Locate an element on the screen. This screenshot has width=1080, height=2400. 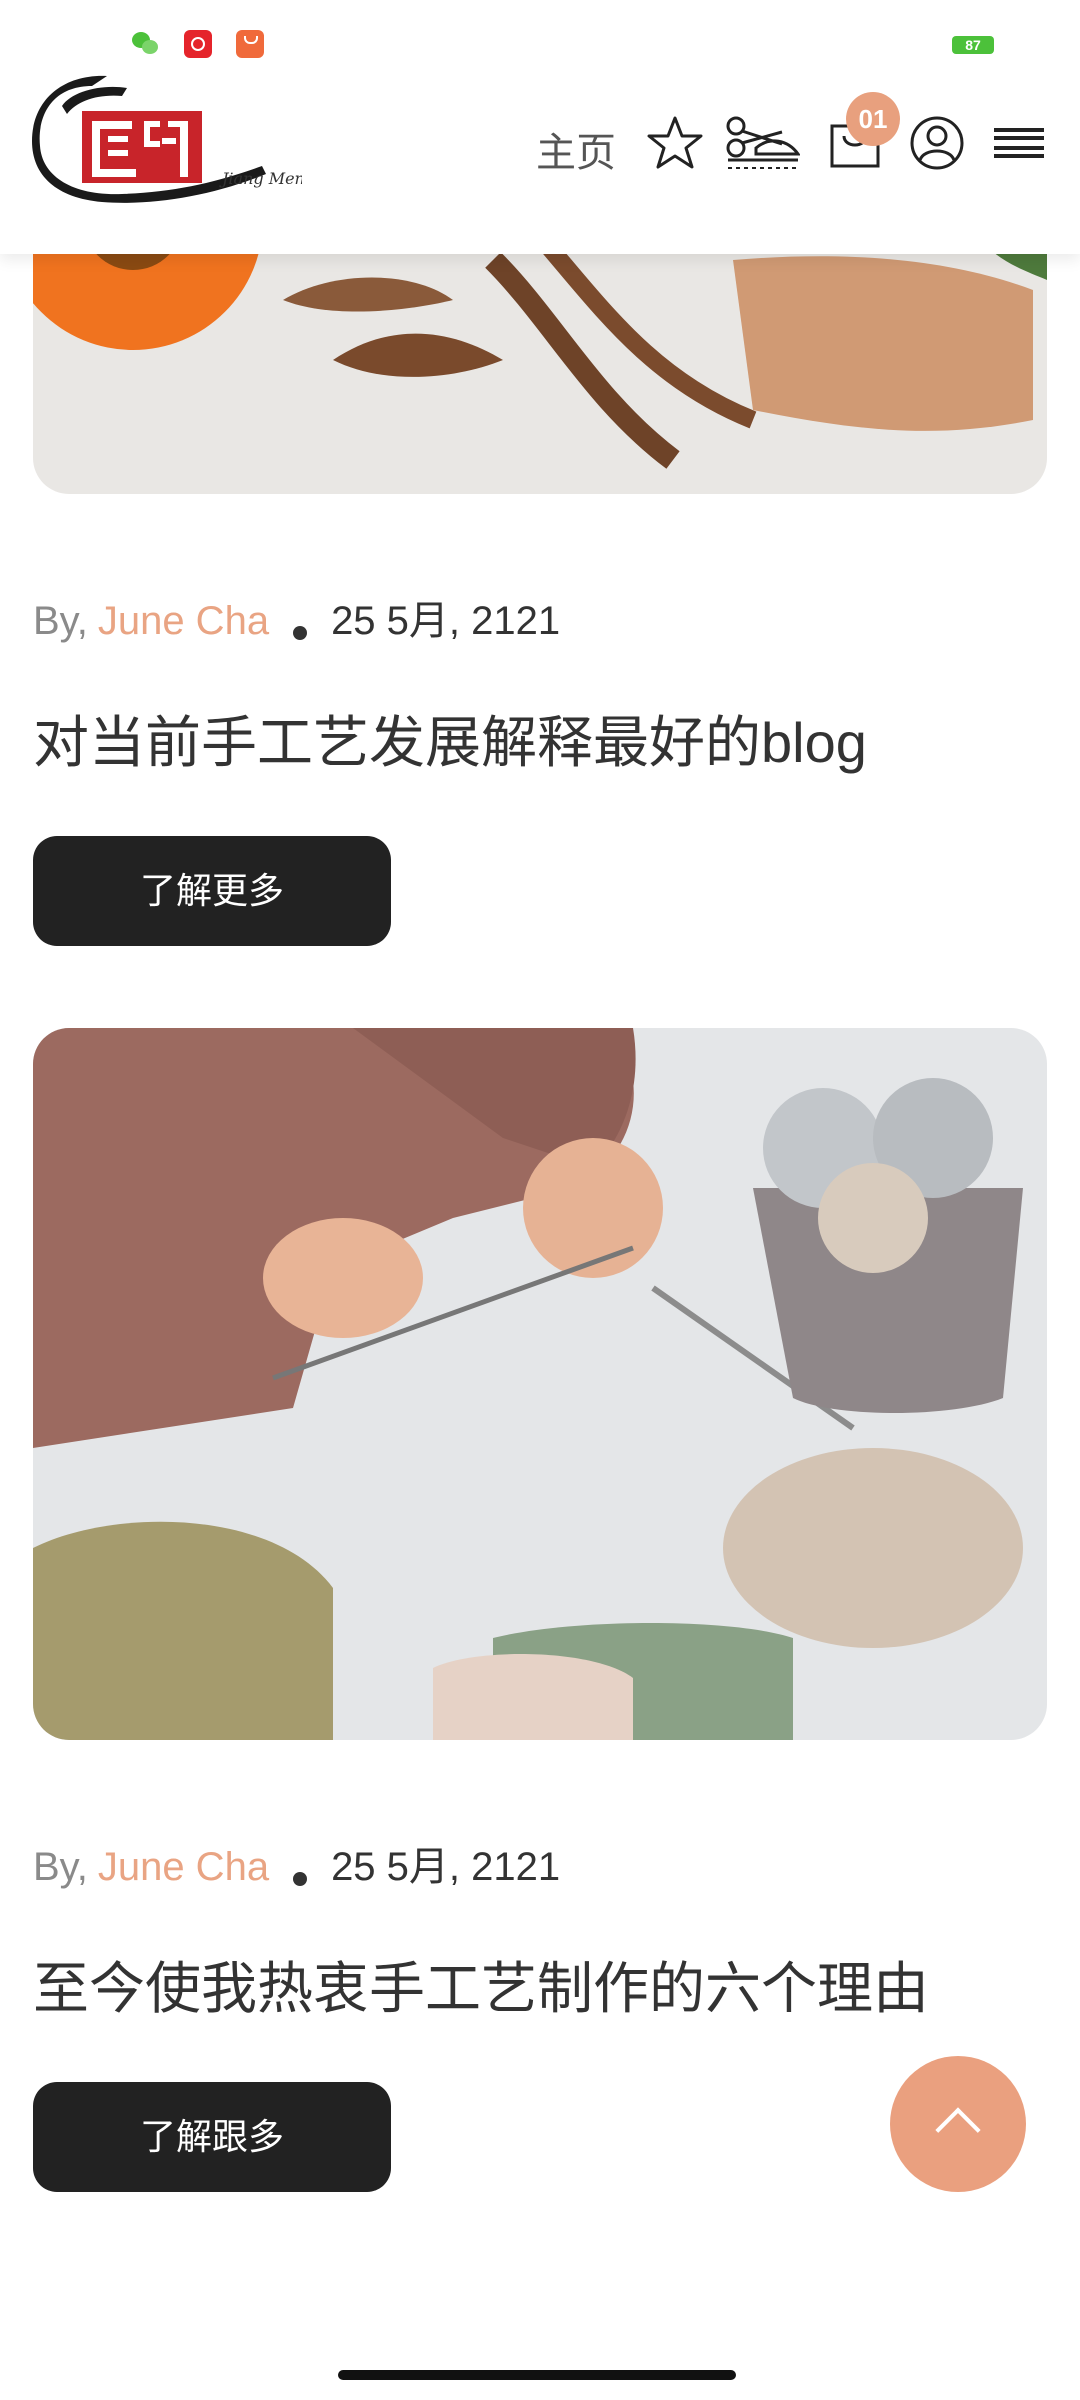
battery-indicator: 87 is located at coordinates (973, 45).